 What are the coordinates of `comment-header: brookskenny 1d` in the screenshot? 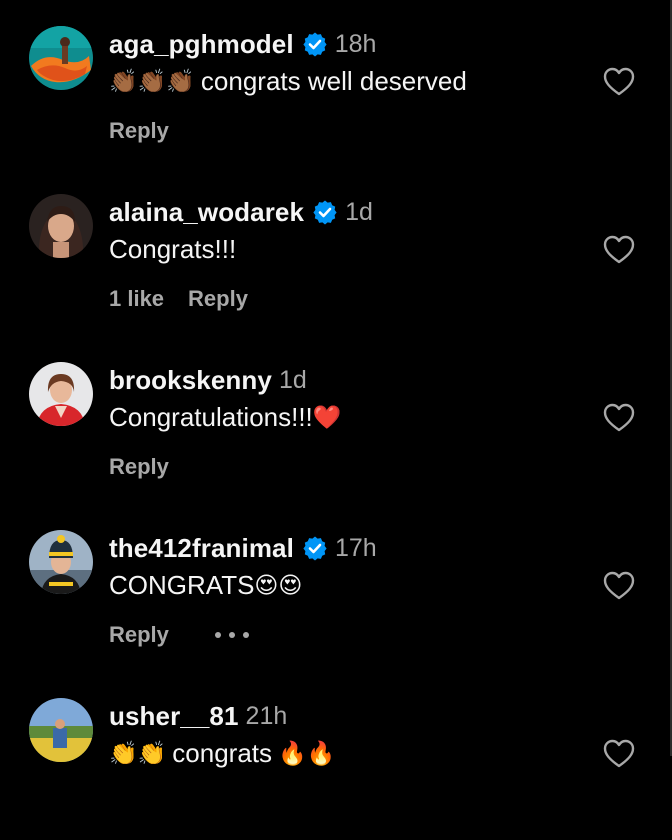 It's located at (208, 380).